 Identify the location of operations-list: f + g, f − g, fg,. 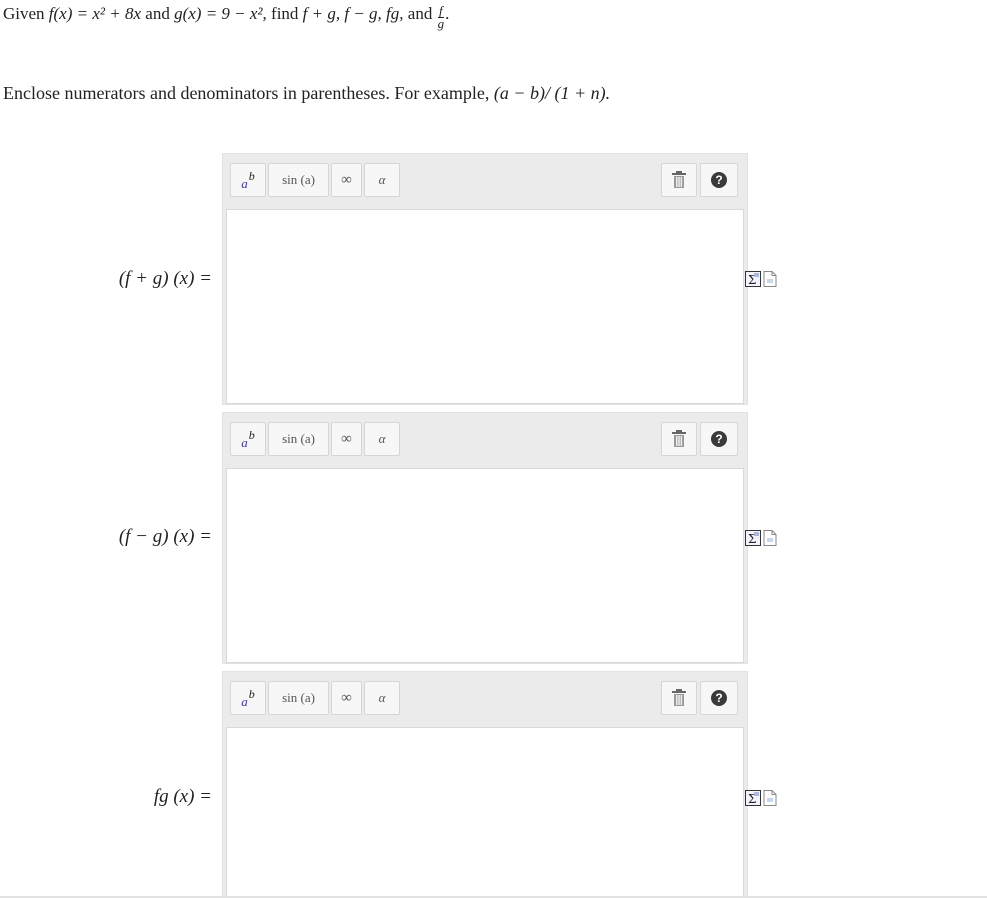
(353, 13).